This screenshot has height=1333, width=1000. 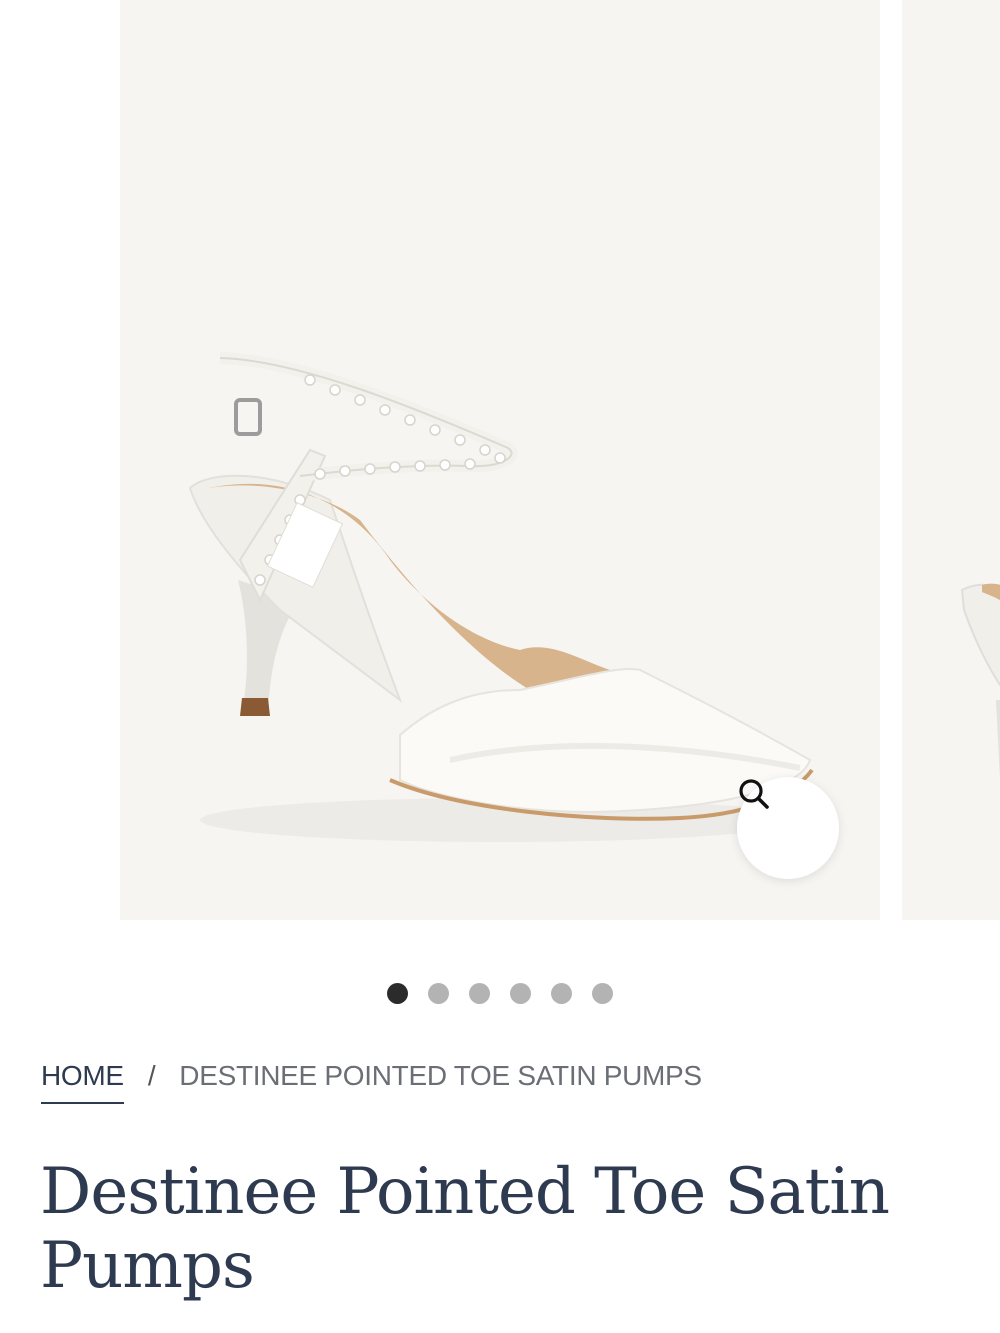 What do you see at coordinates (788, 828) in the screenshot?
I see `zoom-button` at bounding box center [788, 828].